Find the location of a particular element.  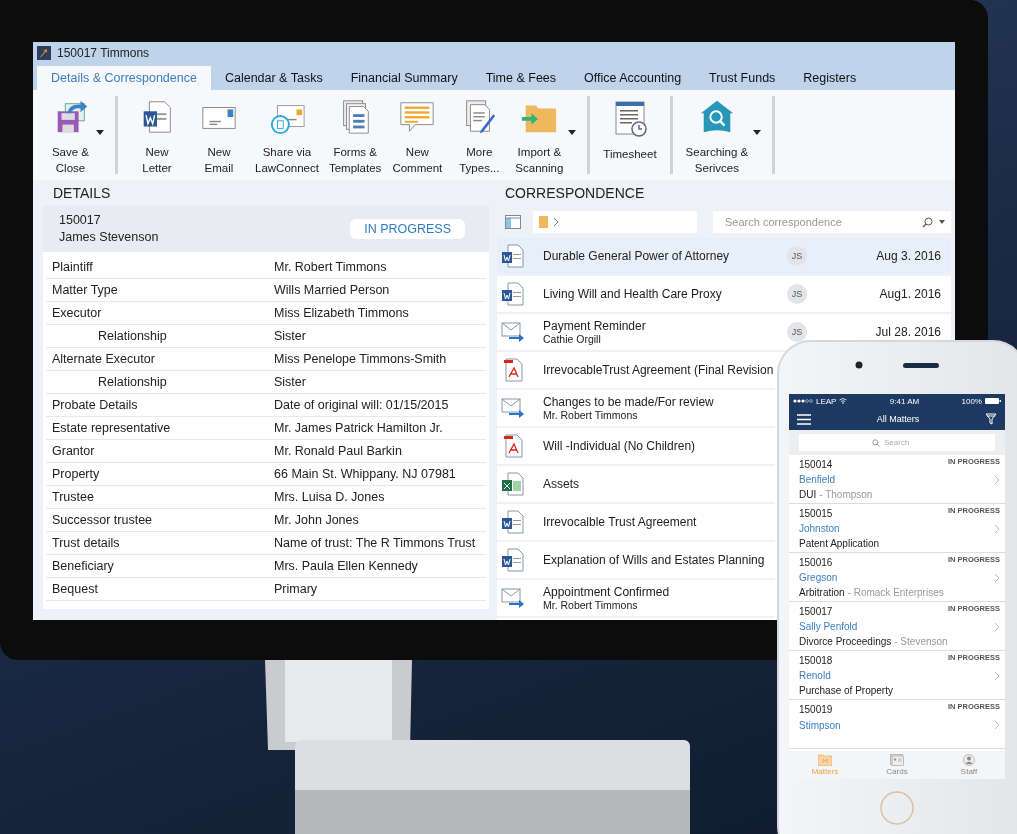

matter-number: 150018 is located at coordinates (816, 660).